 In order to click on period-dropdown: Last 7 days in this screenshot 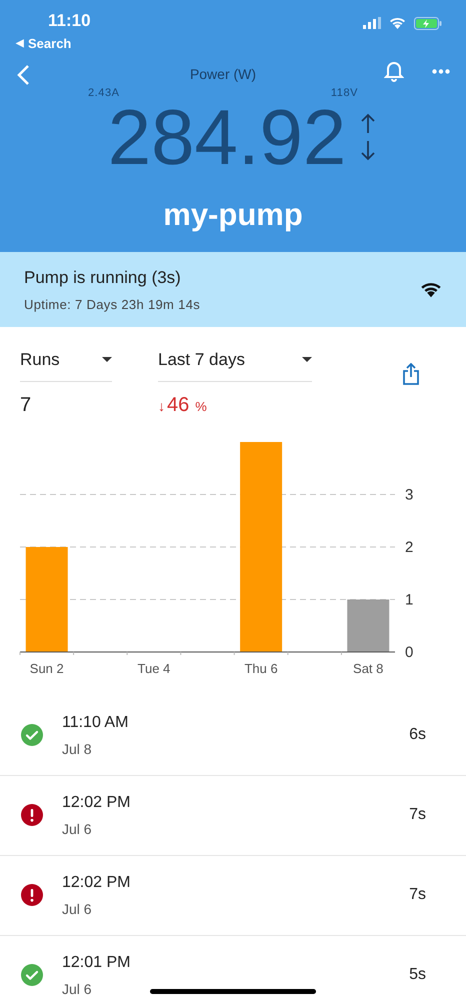, I will do `click(235, 364)`.